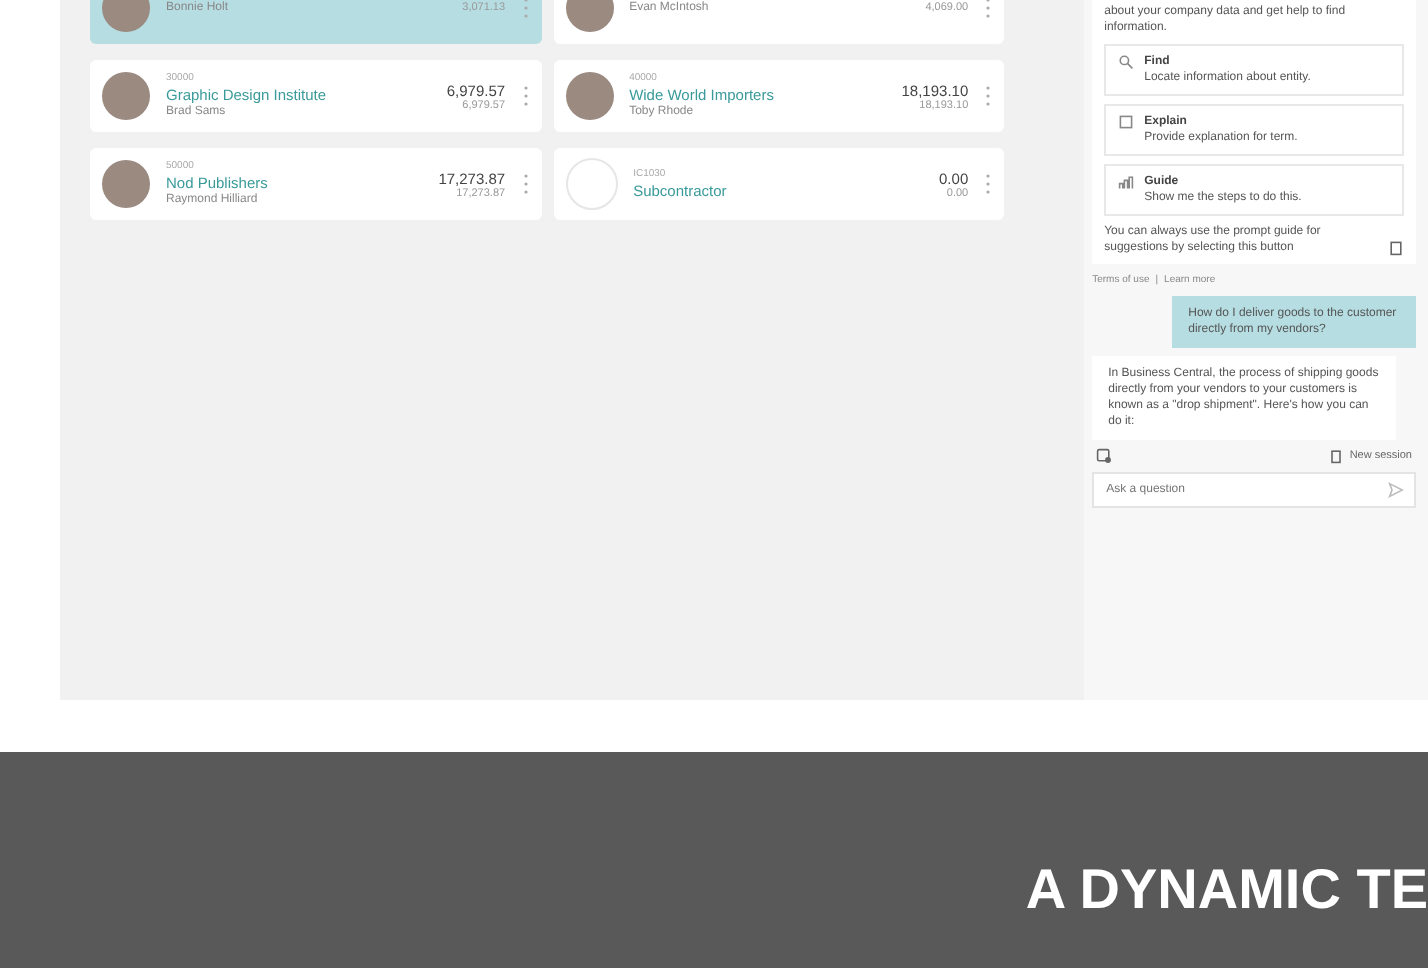 The height and width of the screenshot is (968, 1428). What do you see at coordinates (1126, 182) in the screenshot?
I see `steps-icon` at bounding box center [1126, 182].